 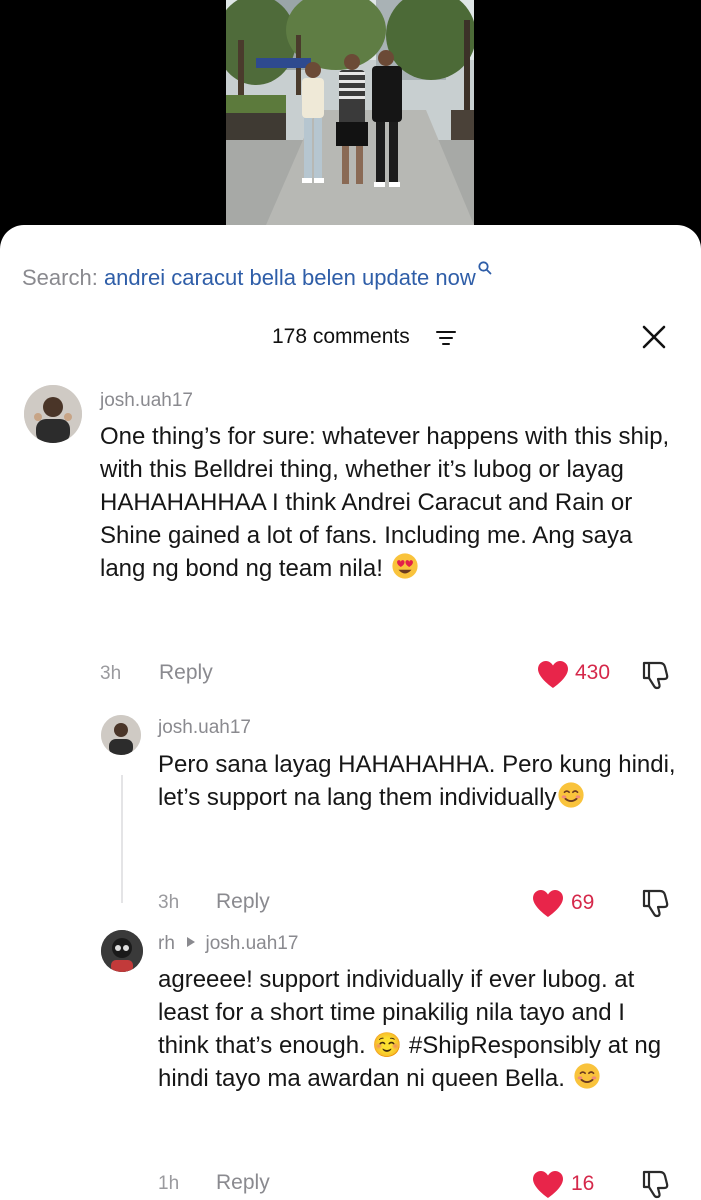 What do you see at coordinates (583, 1183) in the screenshot?
I see `like-count: 16` at bounding box center [583, 1183].